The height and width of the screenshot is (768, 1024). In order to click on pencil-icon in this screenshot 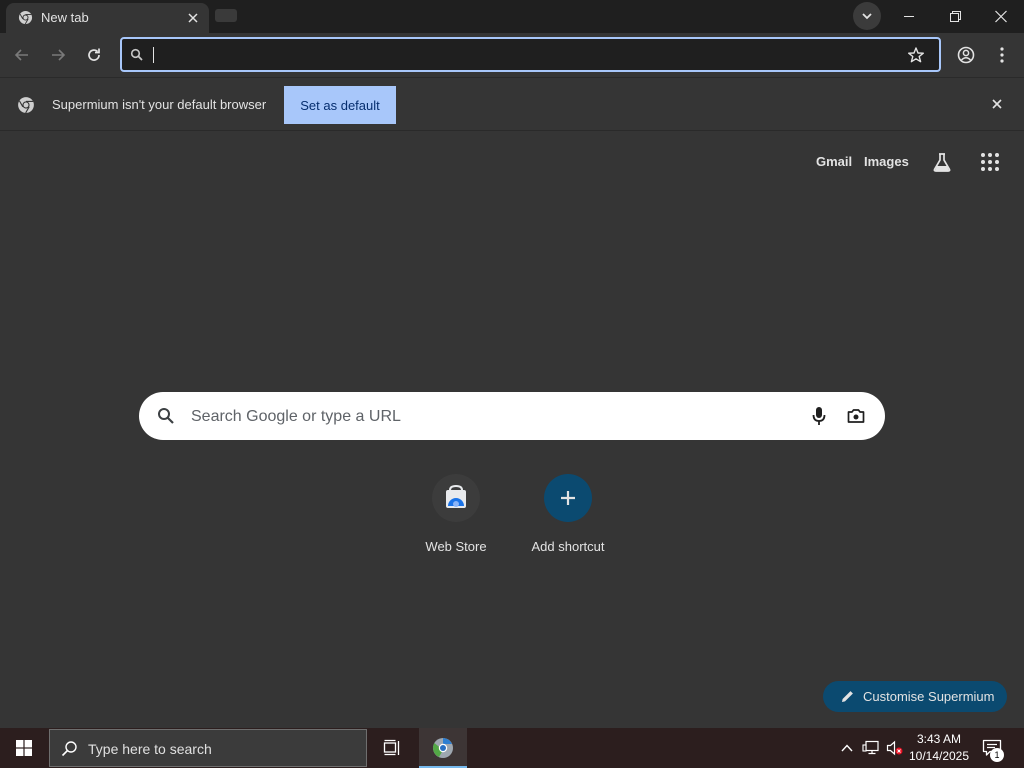, I will do `click(847, 696)`.